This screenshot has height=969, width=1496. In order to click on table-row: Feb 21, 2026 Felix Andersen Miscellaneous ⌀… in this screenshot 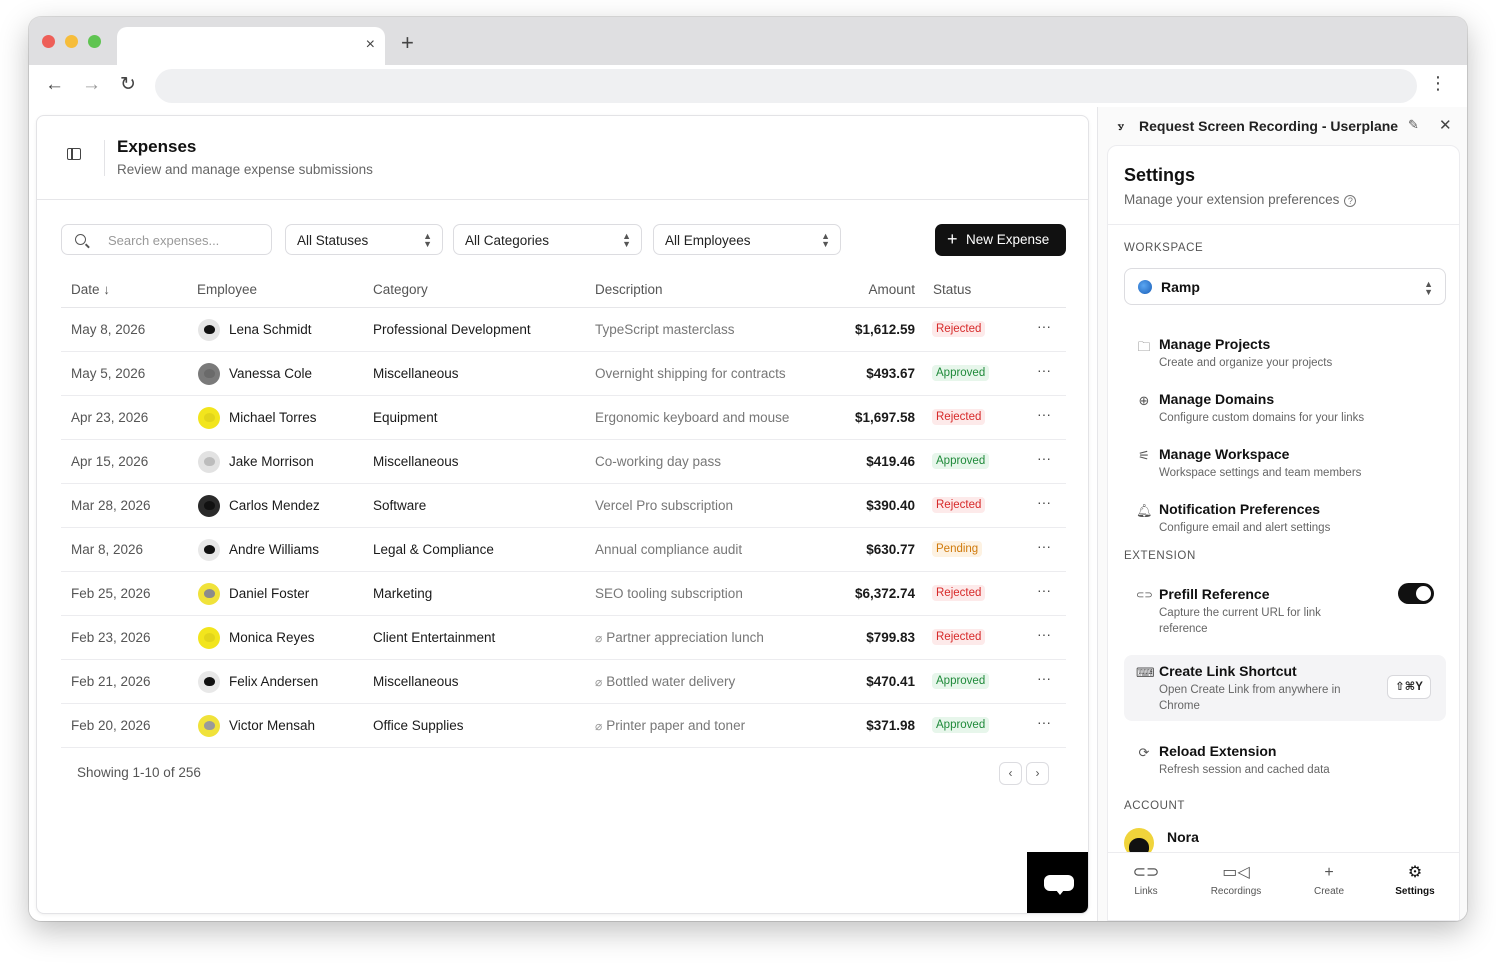, I will do `click(563, 682)`.